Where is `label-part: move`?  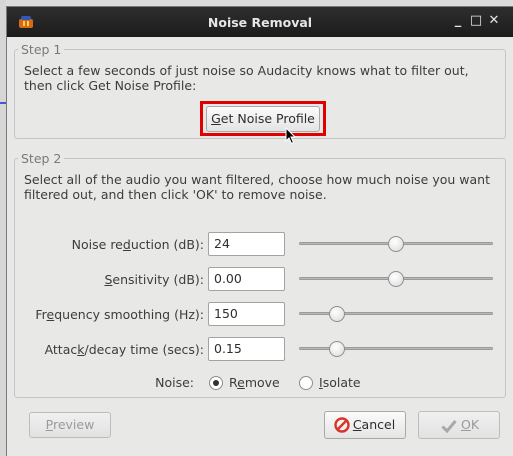
label-part: move is located at coordinates (262, 382).